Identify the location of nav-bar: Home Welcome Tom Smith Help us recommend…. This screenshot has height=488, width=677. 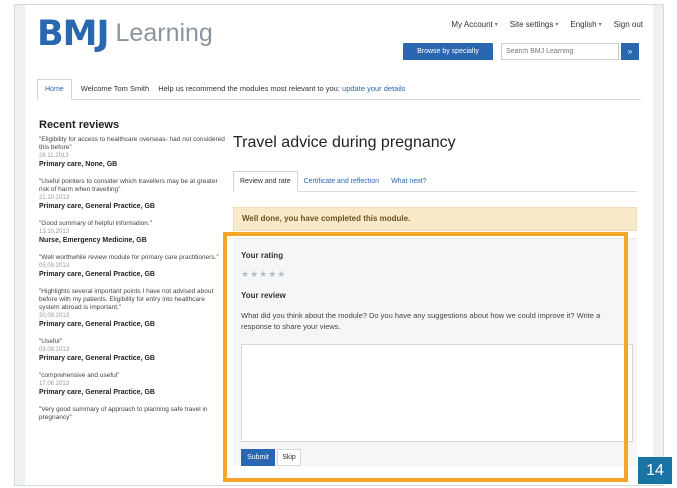
(339, 89).